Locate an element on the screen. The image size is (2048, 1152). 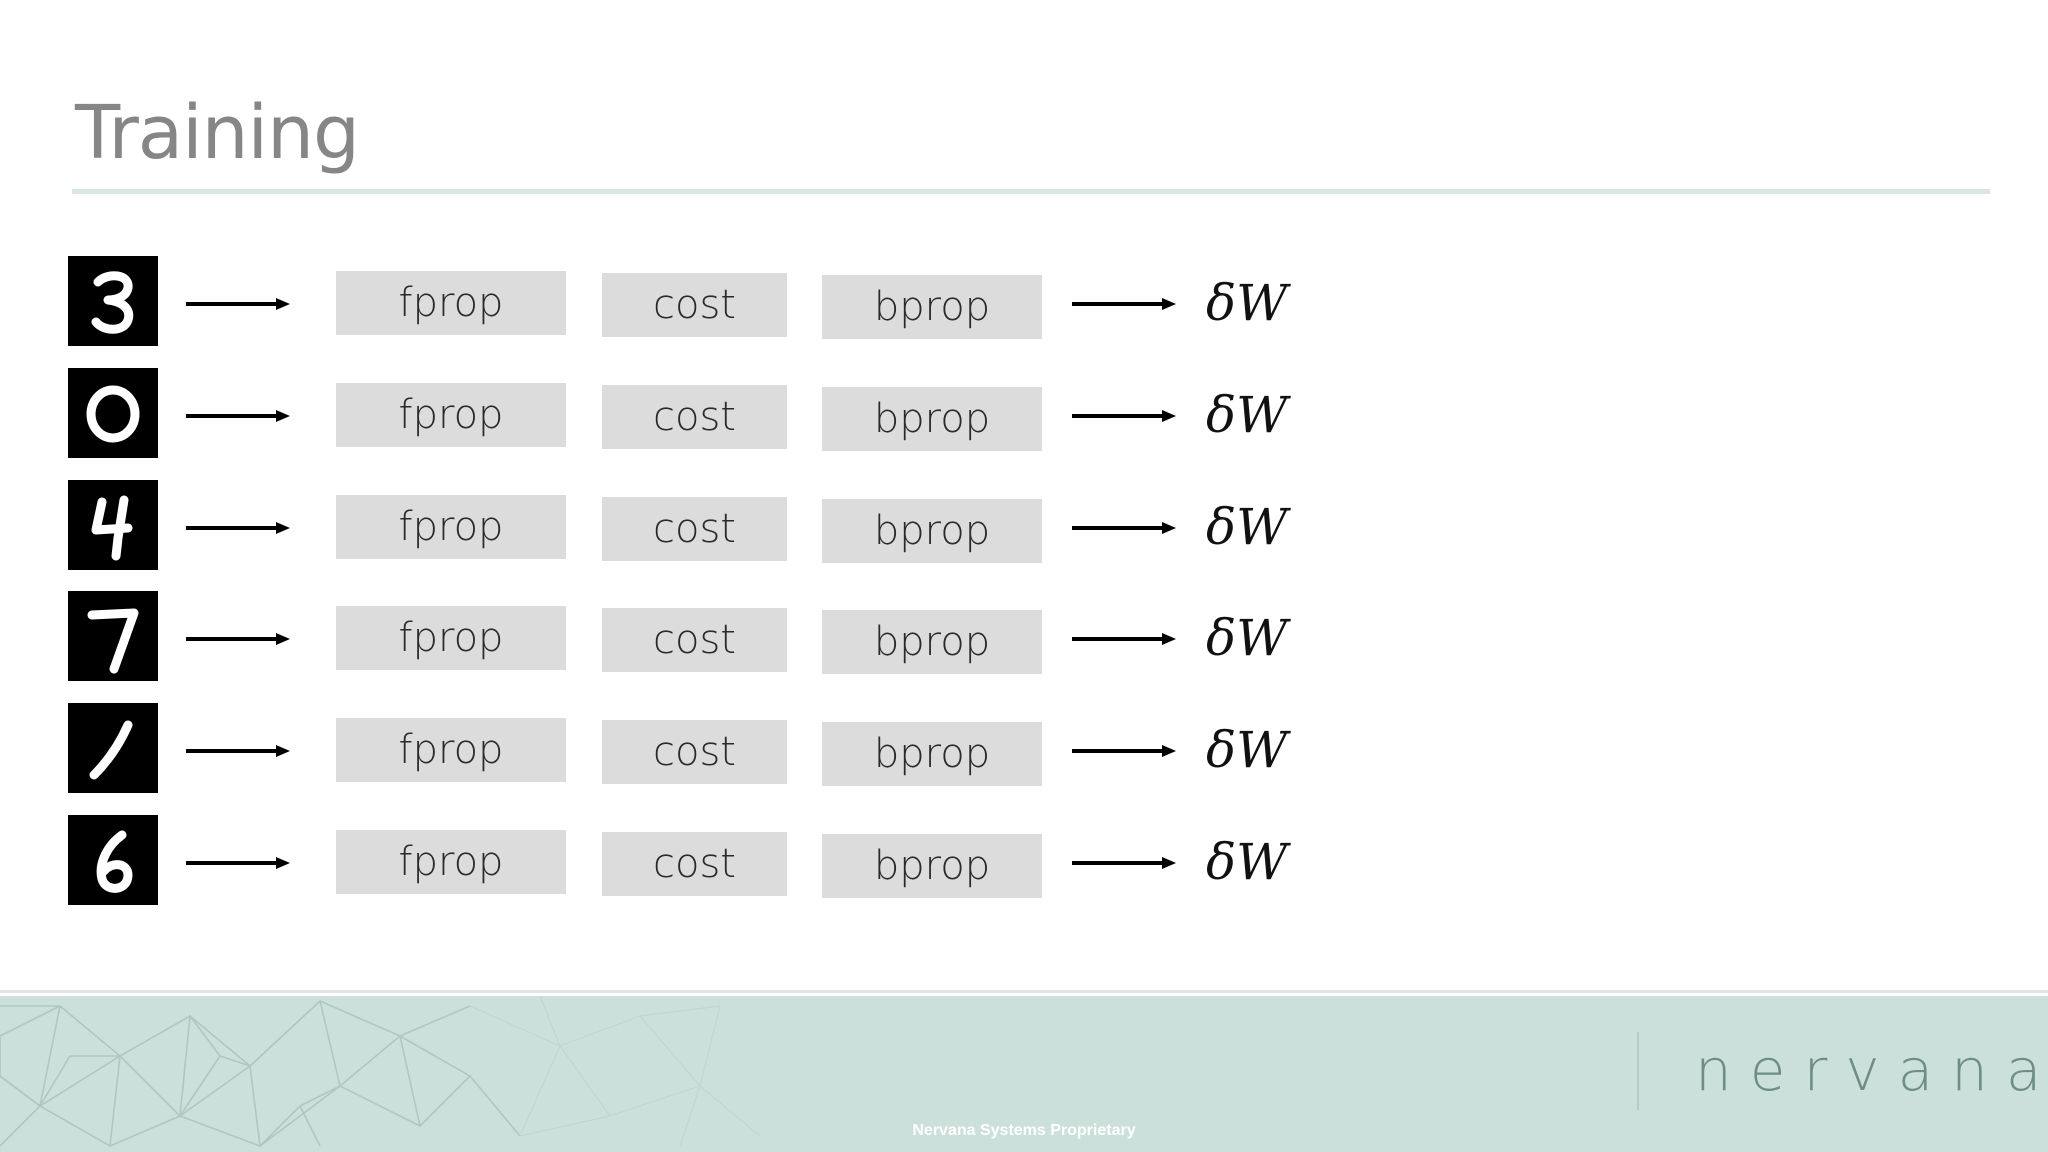
logo-divider is located at coordinates (1638, 1071).